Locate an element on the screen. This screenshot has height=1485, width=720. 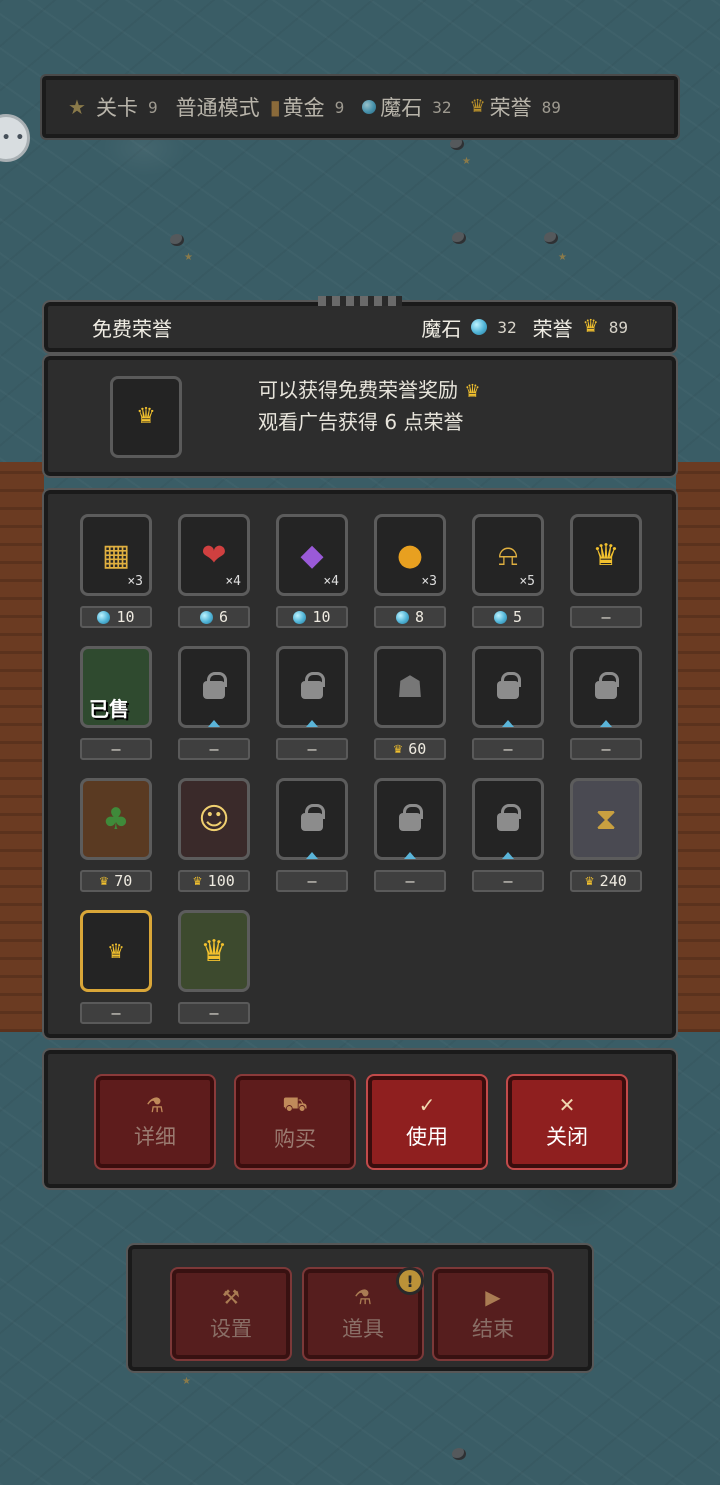
shop-slot: ☺ ♛ 100 is located at coordinates (214, 835).